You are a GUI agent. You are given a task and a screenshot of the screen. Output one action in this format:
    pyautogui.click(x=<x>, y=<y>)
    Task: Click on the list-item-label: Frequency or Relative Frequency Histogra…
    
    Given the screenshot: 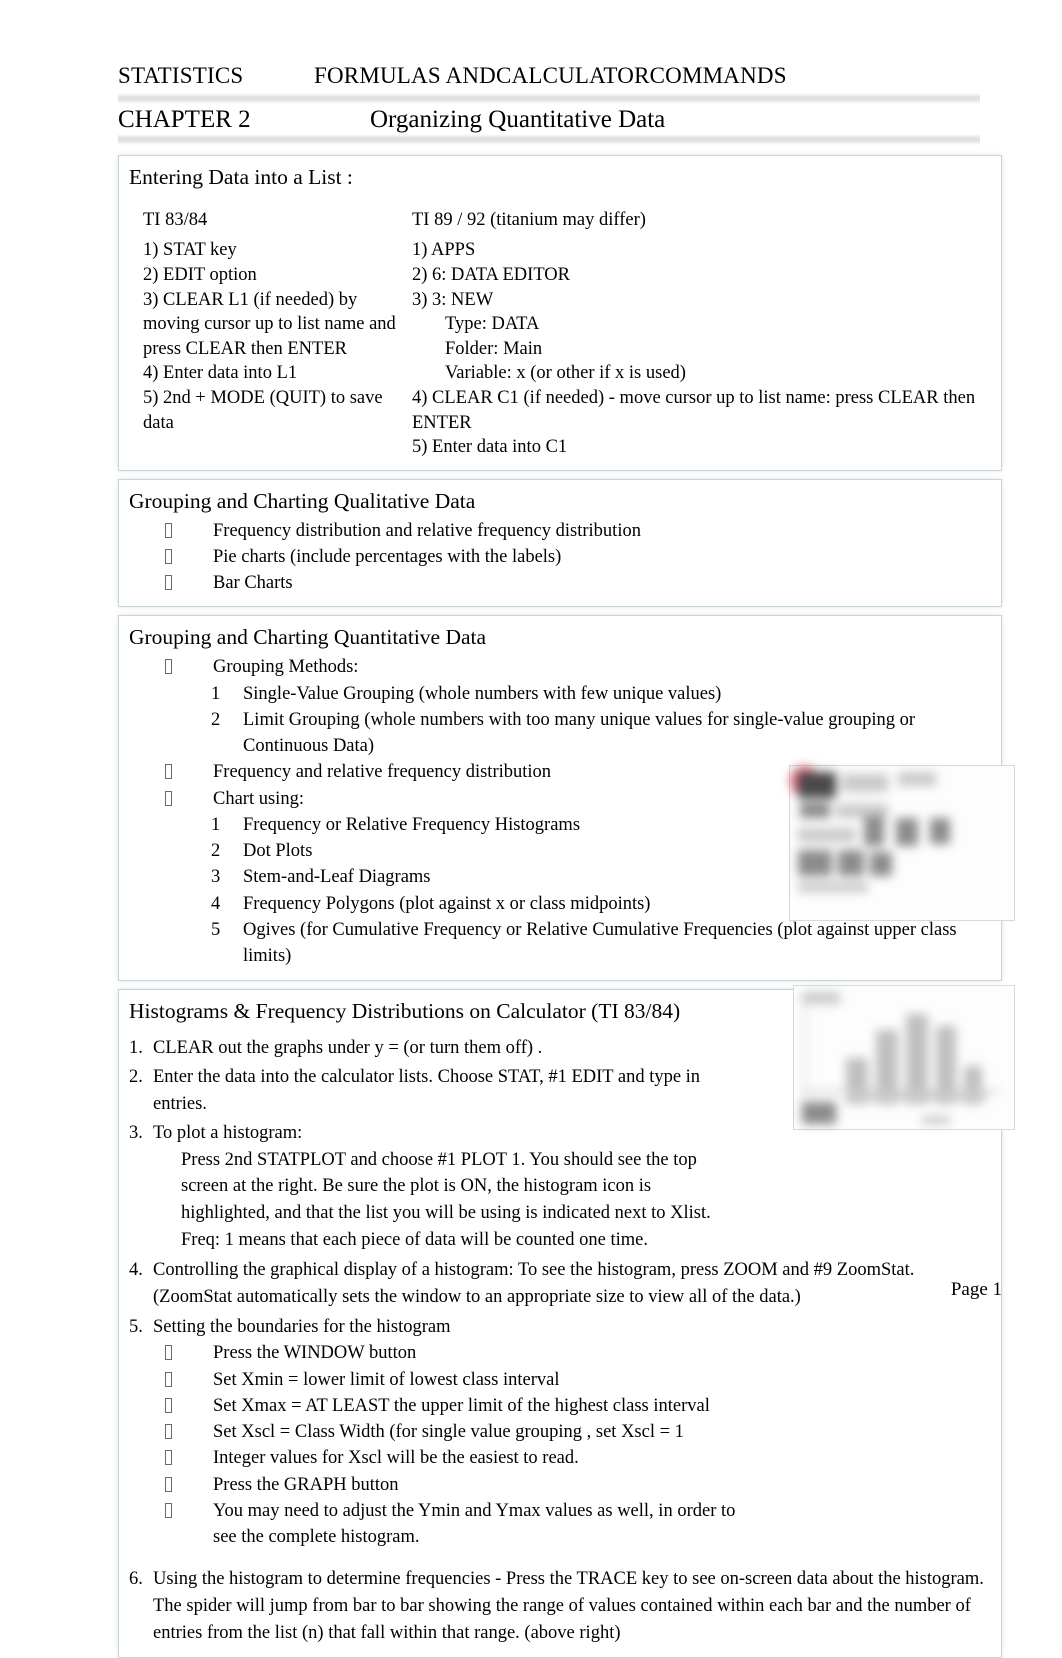 What is the action you would take?
    pyautogui.click(x=412, y=824)
    